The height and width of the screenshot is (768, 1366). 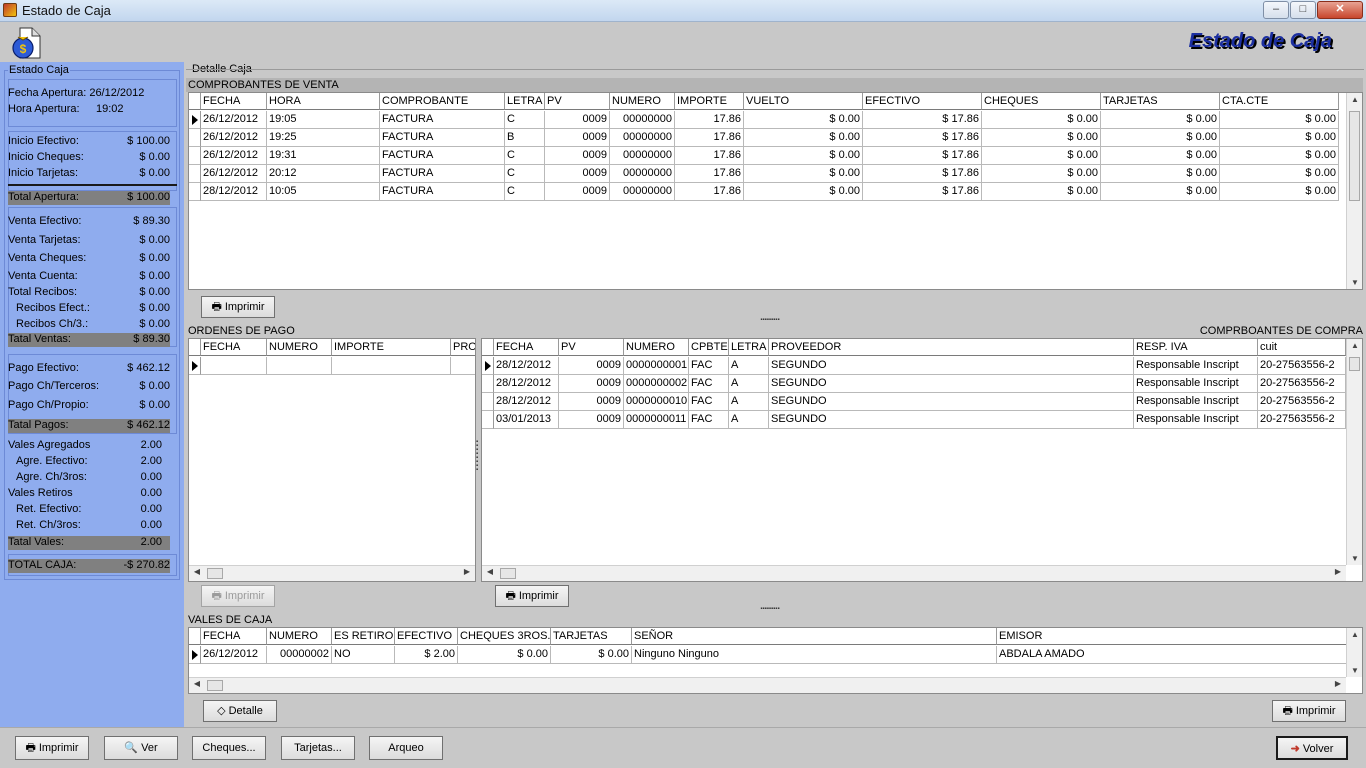 I want to click on compra-numero: 0000000010, so click(x=656, y=402).